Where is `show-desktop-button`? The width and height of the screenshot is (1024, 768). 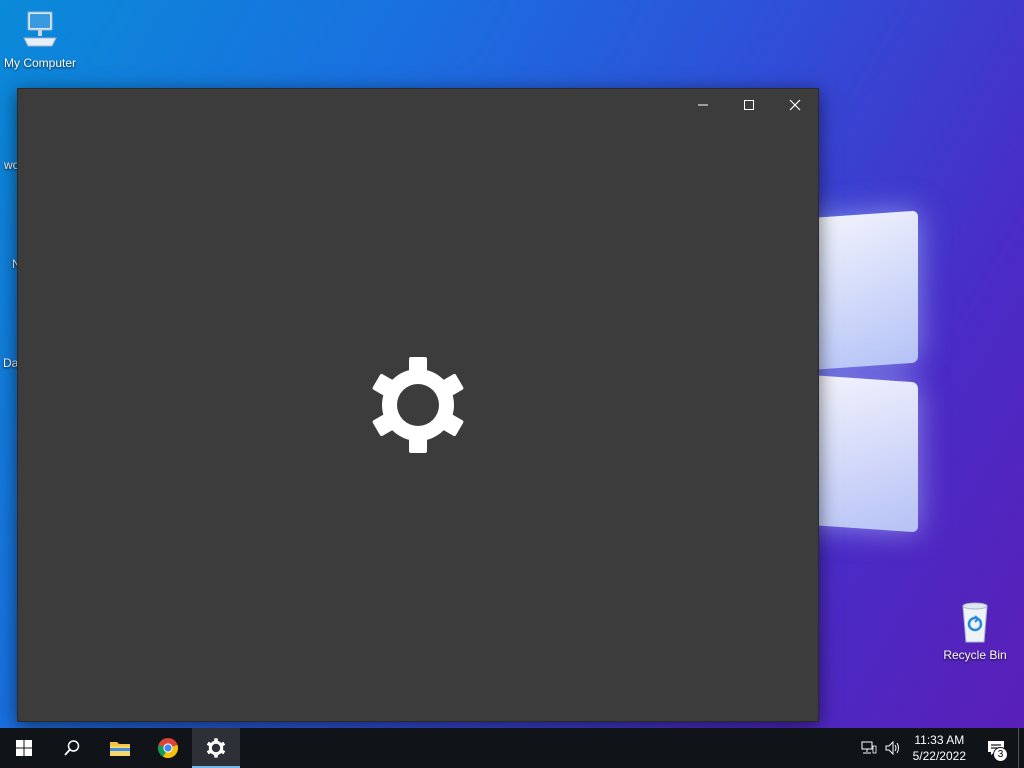 show-desktop-button is located at coordinates (1021, 748).